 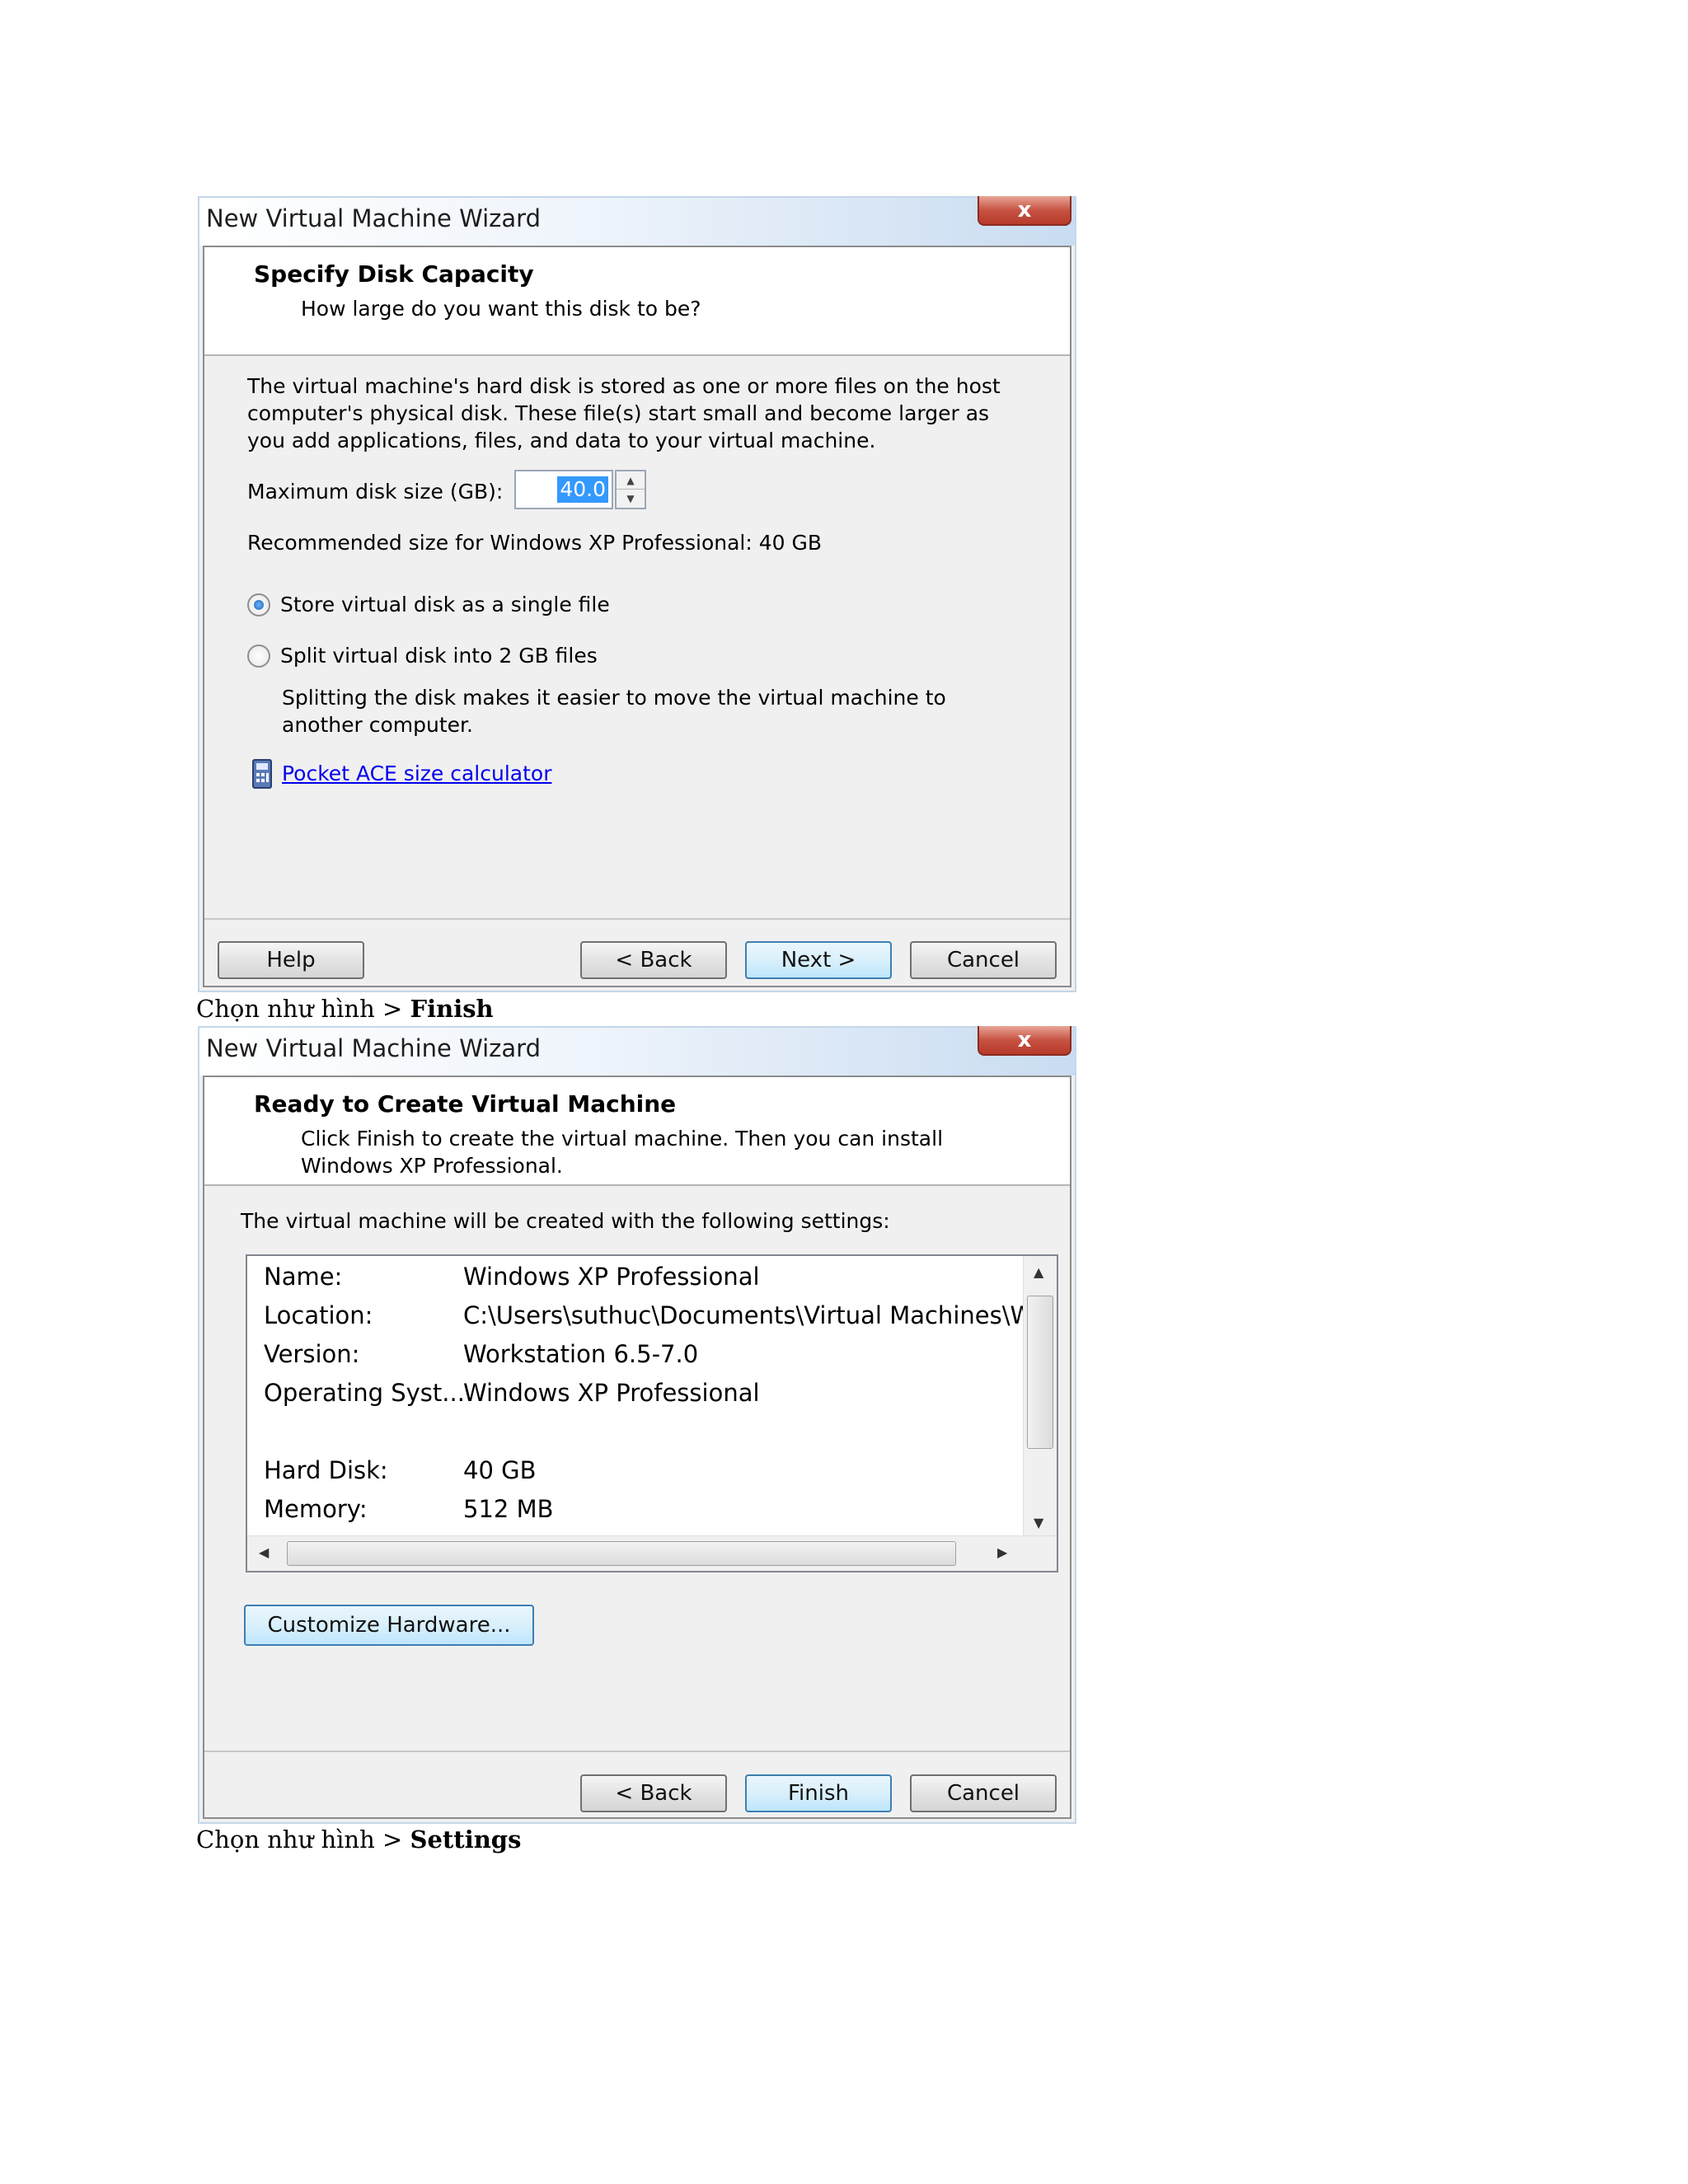 What do you see at coordinates (375, 492) in the screenshot?
I see `max-disk-size-label: Maximum disk size (GB):` at bounding box center [375, 492].